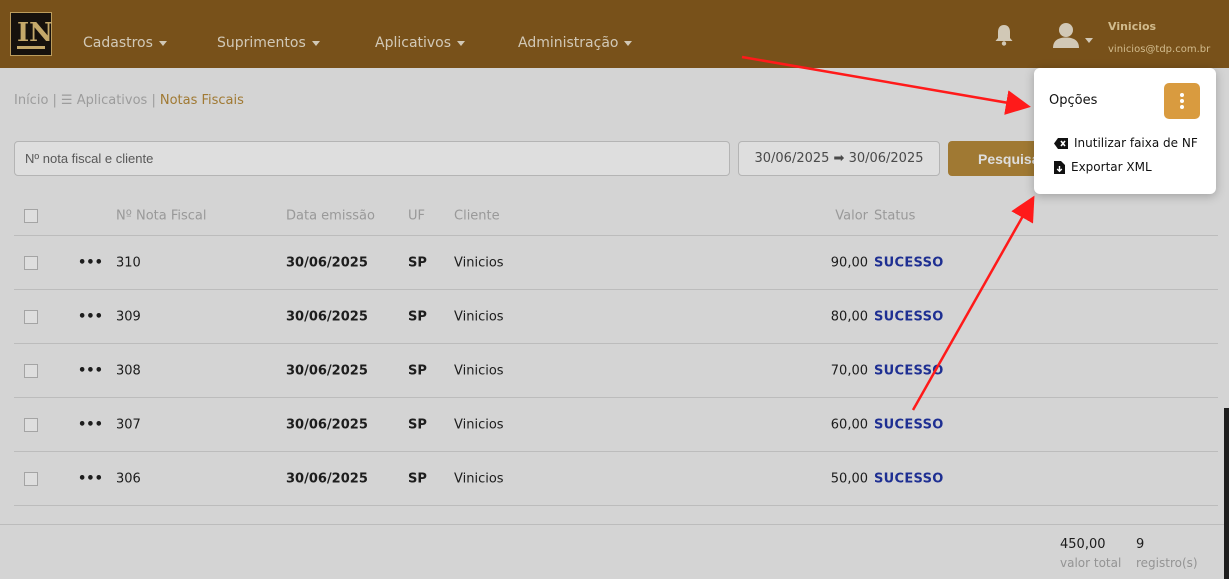  I want to click on footer-divider, so click(614, 524).